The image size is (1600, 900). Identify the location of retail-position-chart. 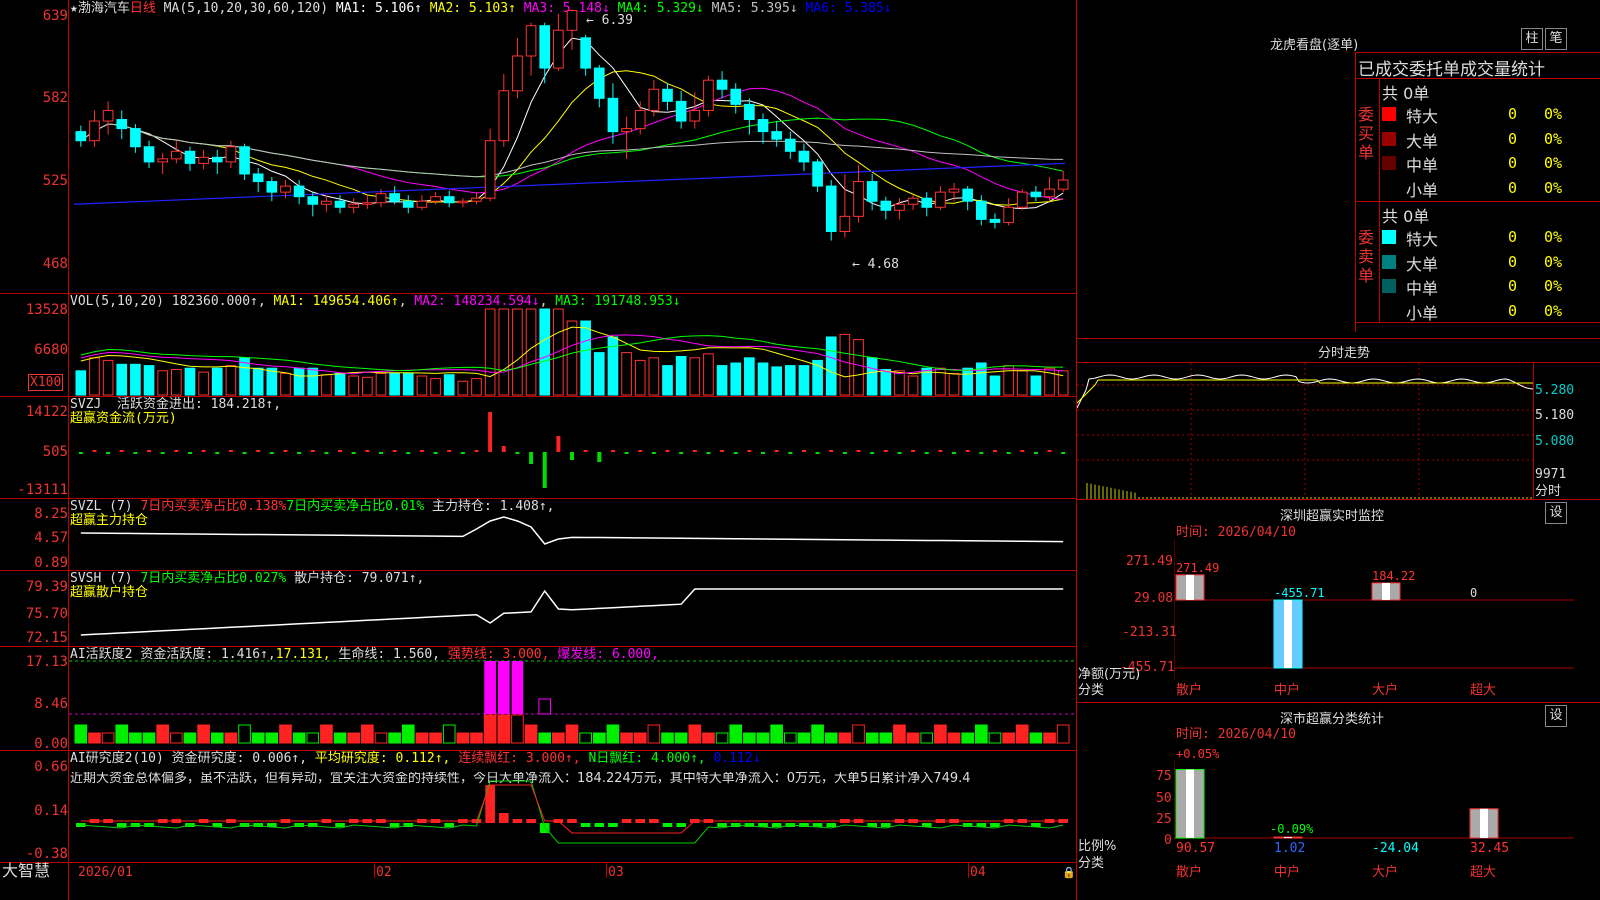
(572, 612).